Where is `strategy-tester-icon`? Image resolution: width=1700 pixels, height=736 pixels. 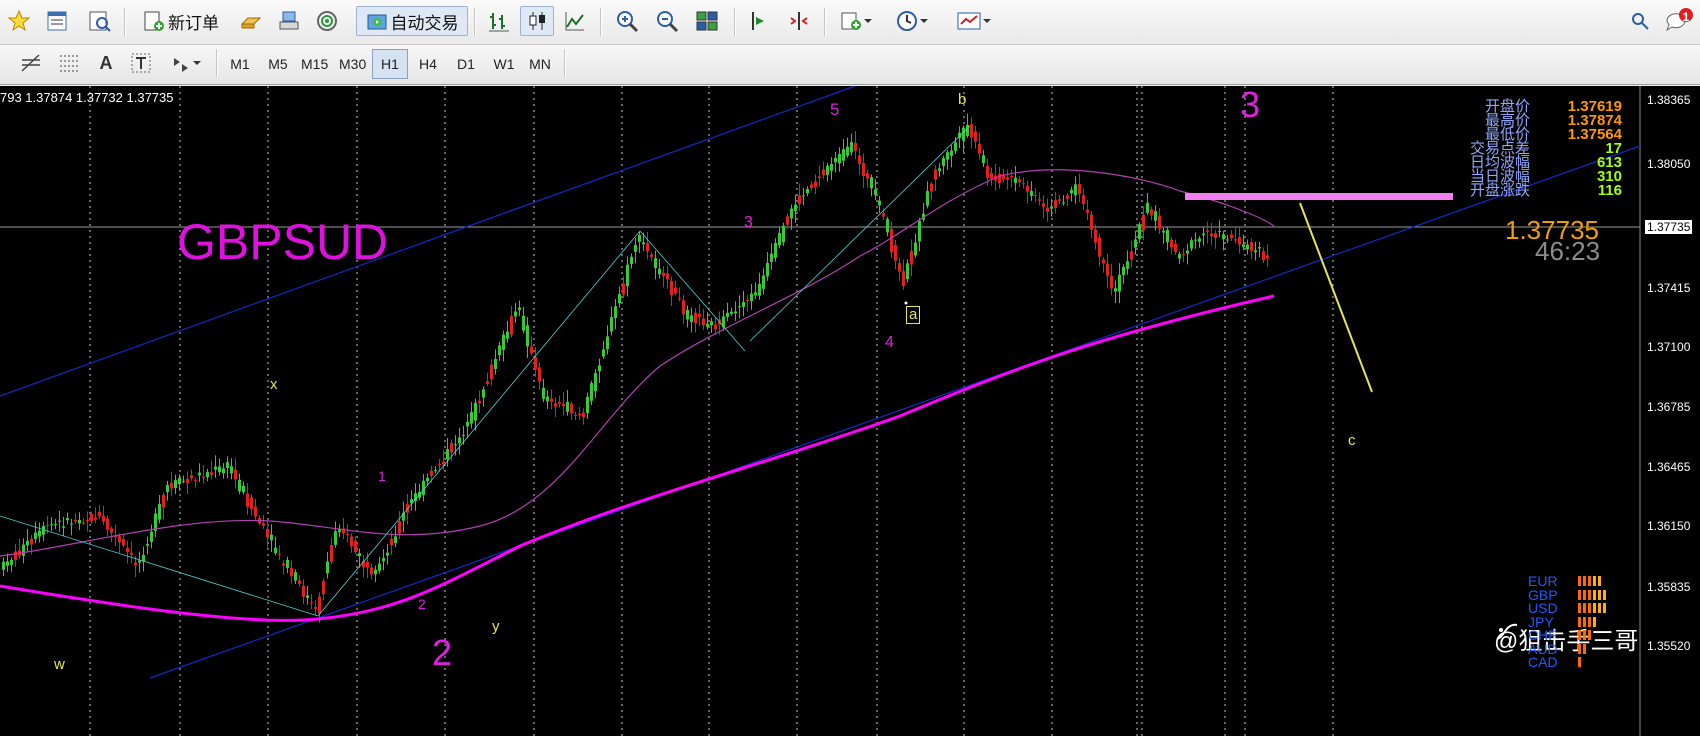 strategy-tester-icon is located at coordinates (99, 21).